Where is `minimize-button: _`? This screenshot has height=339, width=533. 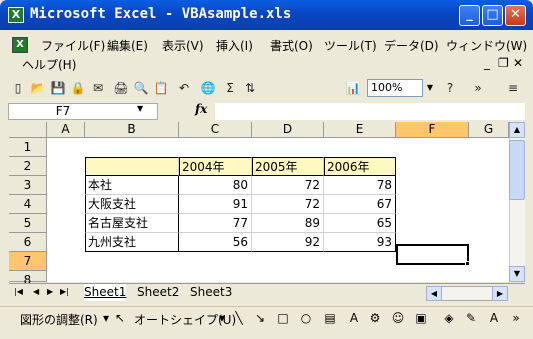
minimize-button: _ is located at coordinates (469, 15).